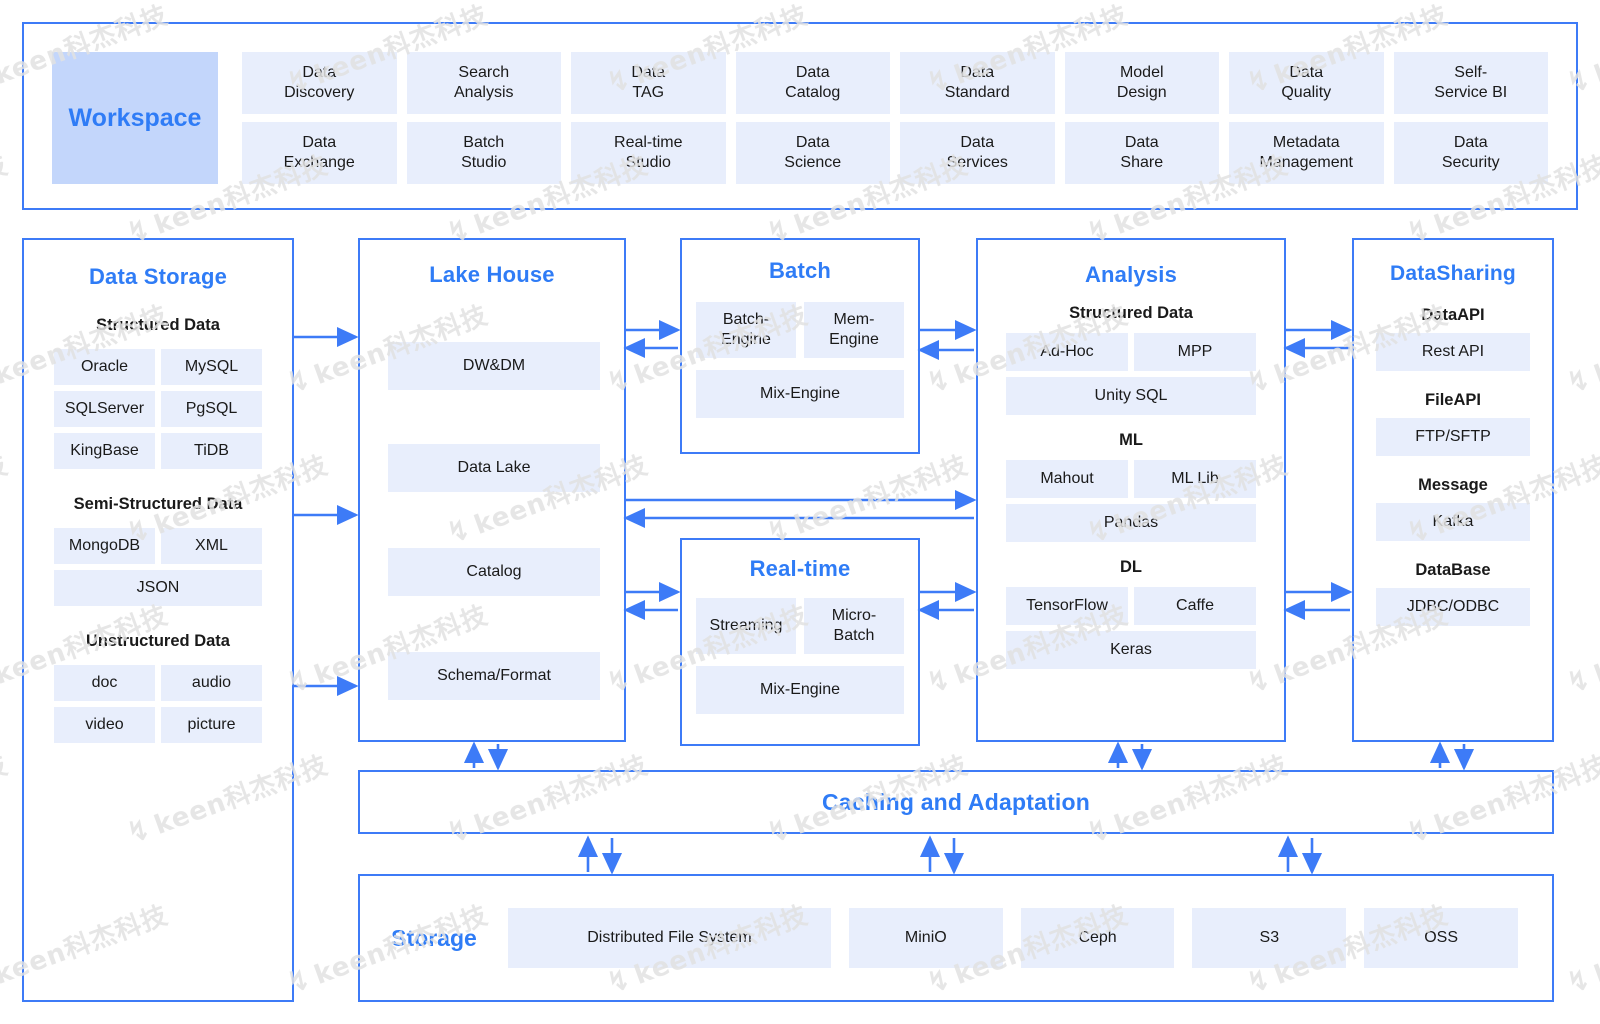  I want to click on data-sharing-row: Rest API, so click(1453, 352).